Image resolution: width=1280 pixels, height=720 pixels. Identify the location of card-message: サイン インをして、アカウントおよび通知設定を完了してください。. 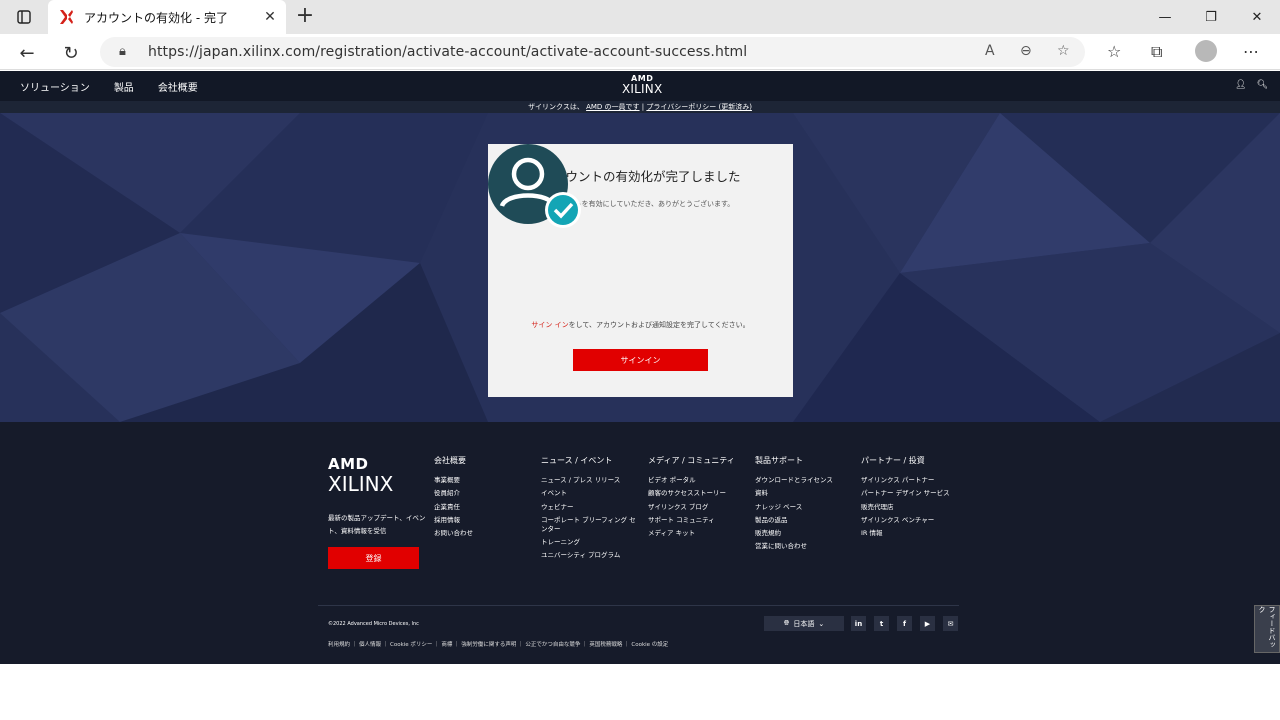
(640, 325).